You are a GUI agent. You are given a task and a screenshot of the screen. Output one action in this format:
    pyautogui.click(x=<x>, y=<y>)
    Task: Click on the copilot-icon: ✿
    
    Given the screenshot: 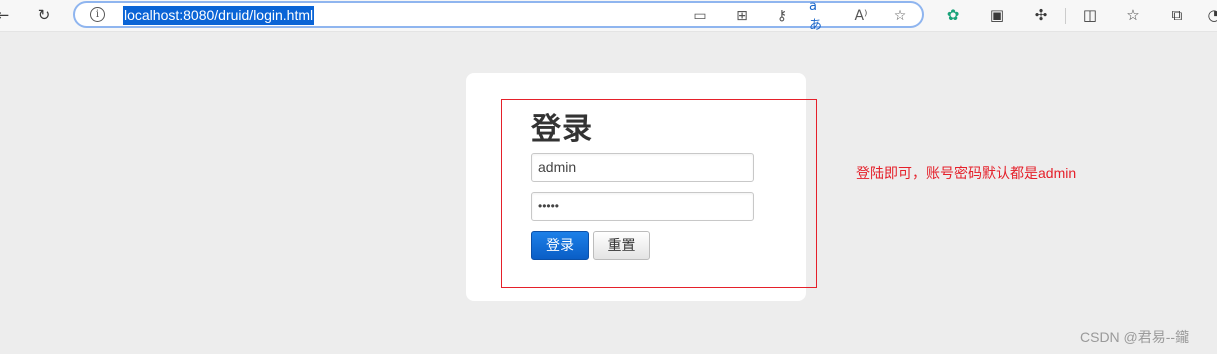 What is the action you would take?
    pyautogui.click(x=953, y=15)
    